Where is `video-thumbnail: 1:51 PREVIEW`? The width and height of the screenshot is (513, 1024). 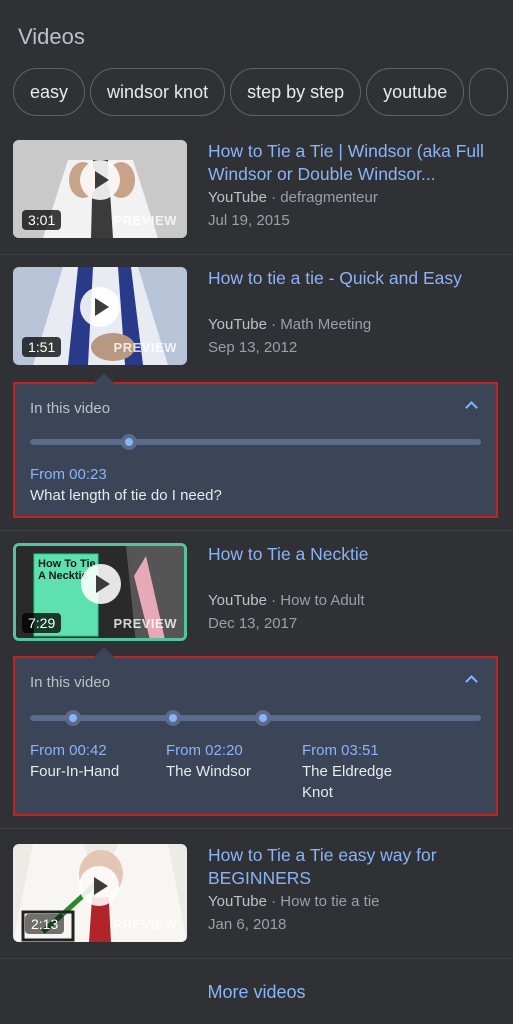 video-thumbnail: 1:51 PREVIEW is located at coordinates (100, 316).